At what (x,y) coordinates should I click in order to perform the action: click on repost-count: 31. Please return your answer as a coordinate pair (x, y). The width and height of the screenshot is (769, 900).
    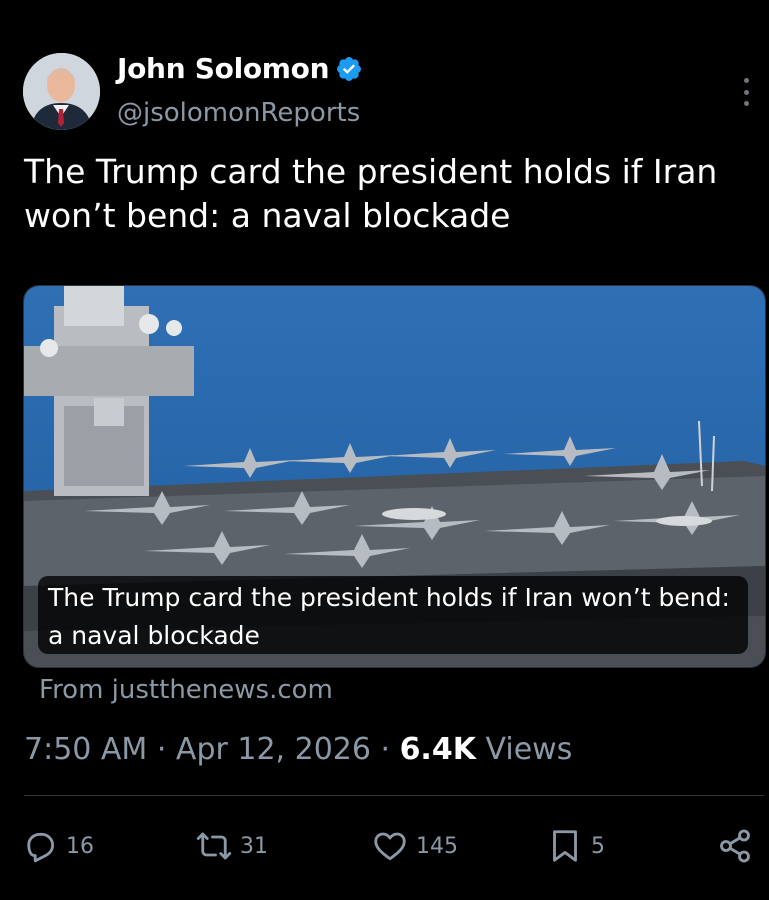
    Looking at the image, I should click on (254, 846).